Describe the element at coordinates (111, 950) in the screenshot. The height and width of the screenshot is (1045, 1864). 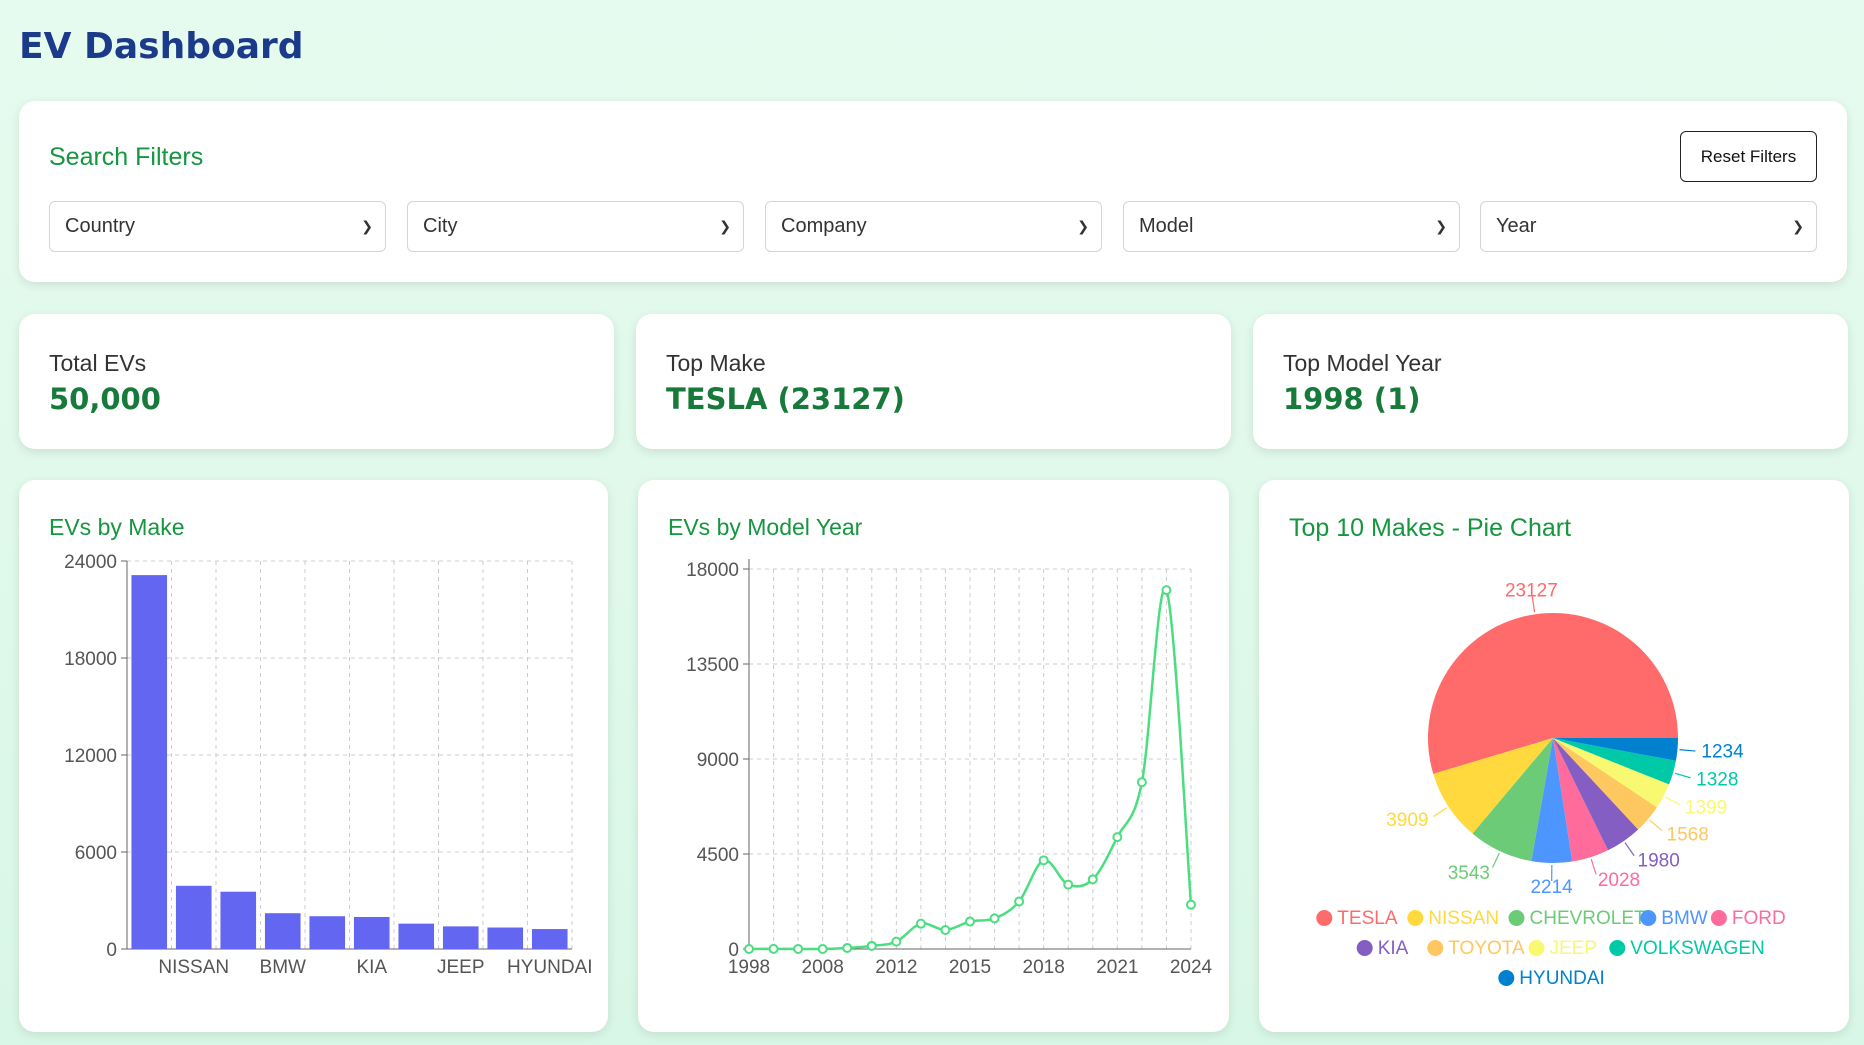
I see `y-tick-label: 0` at that location.